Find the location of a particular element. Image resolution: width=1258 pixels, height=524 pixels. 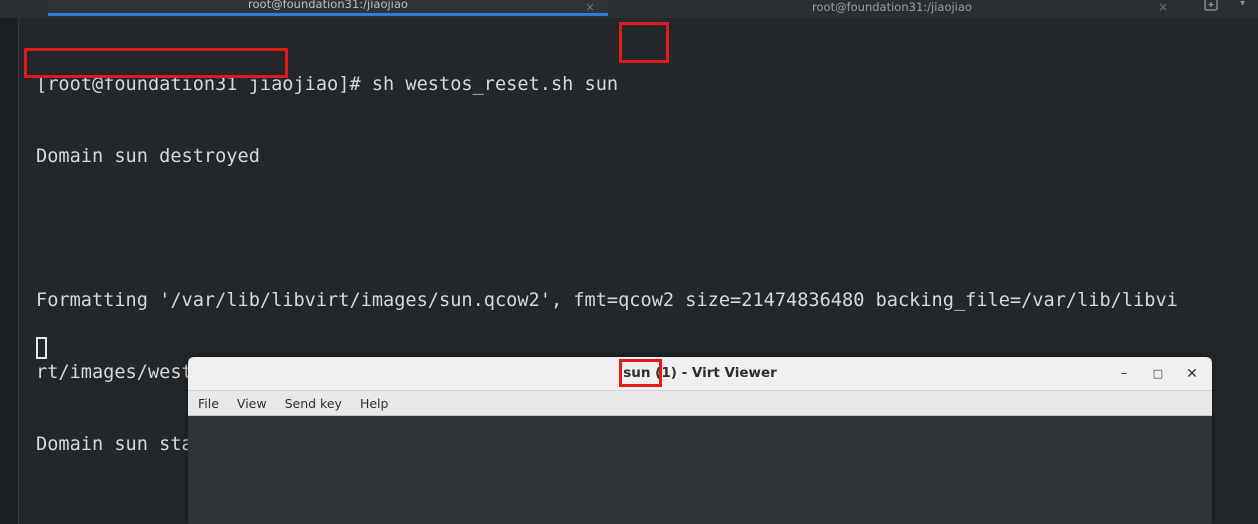

menu-item-view: View is located at coordinates (252, 403).